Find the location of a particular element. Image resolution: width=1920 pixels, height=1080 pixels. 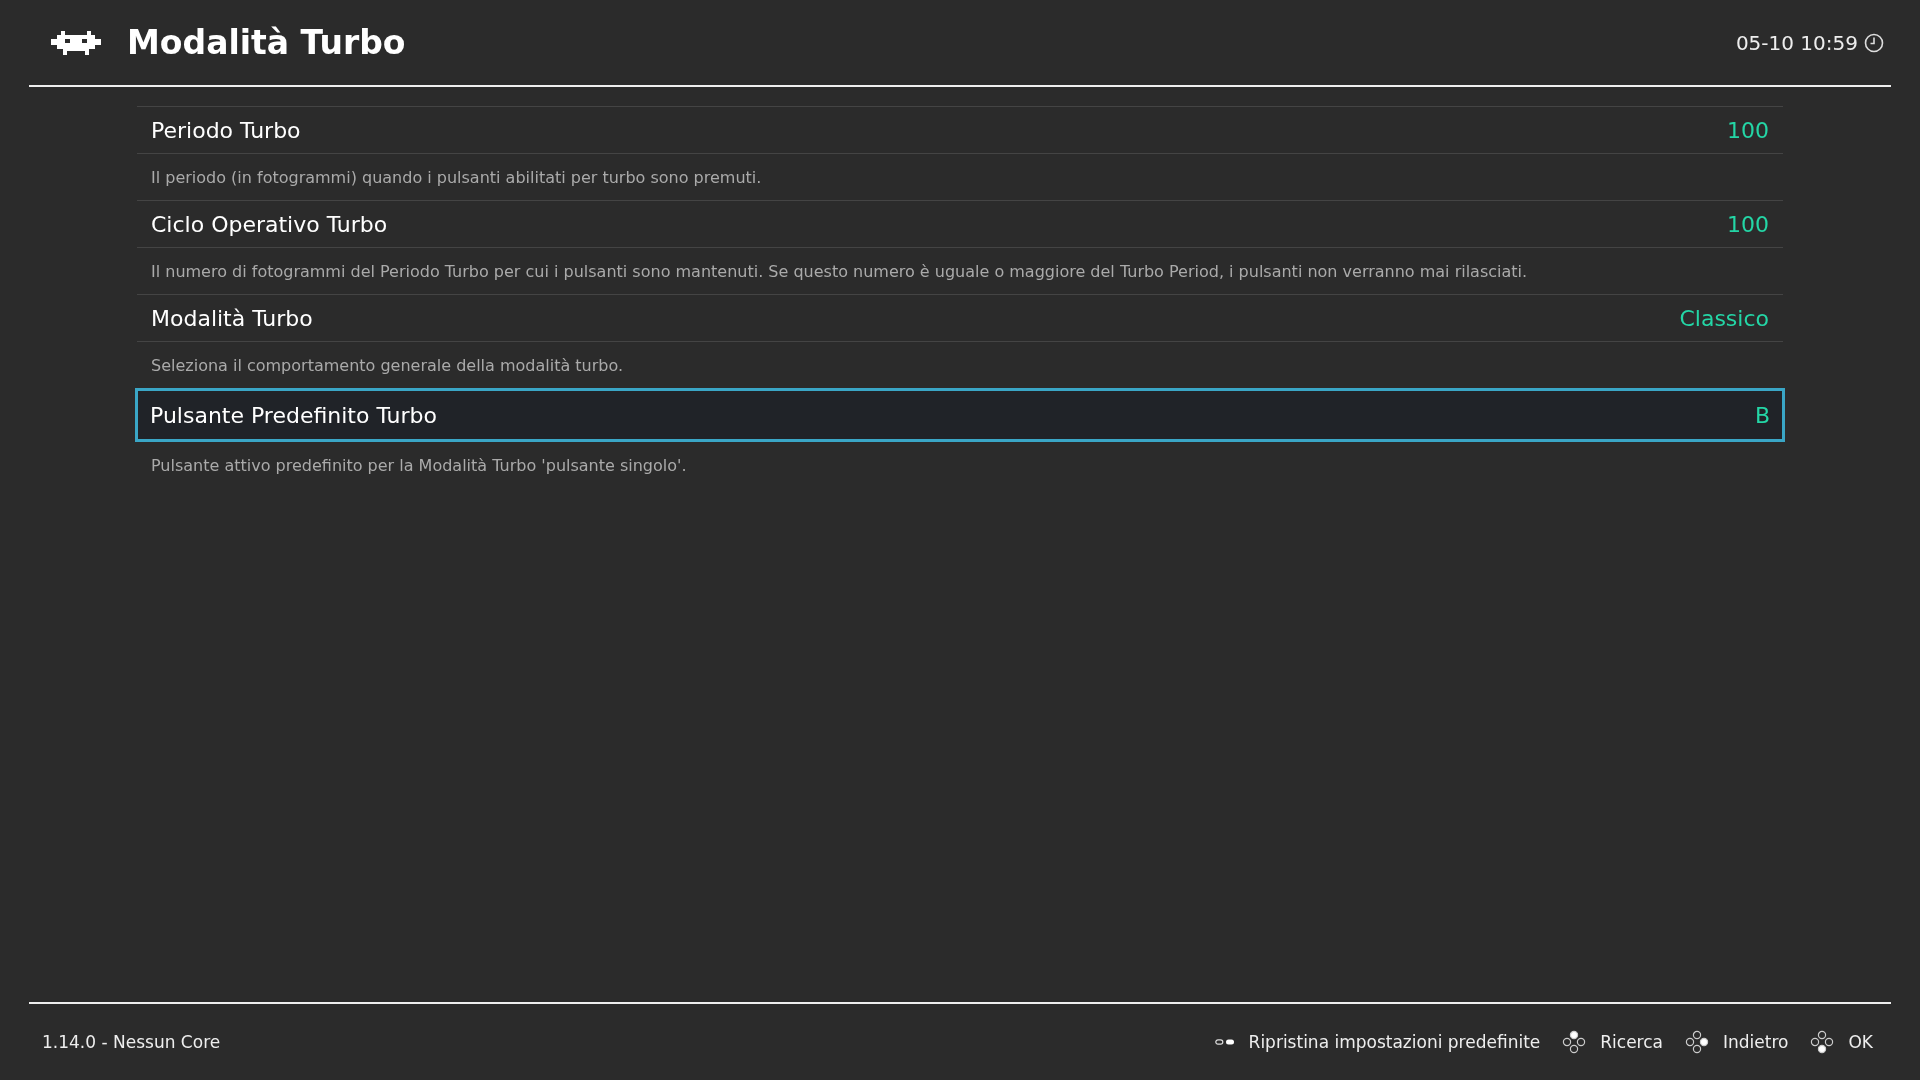

setting-row: Periodo Turbo 100 is located at coordinates (960, 130).